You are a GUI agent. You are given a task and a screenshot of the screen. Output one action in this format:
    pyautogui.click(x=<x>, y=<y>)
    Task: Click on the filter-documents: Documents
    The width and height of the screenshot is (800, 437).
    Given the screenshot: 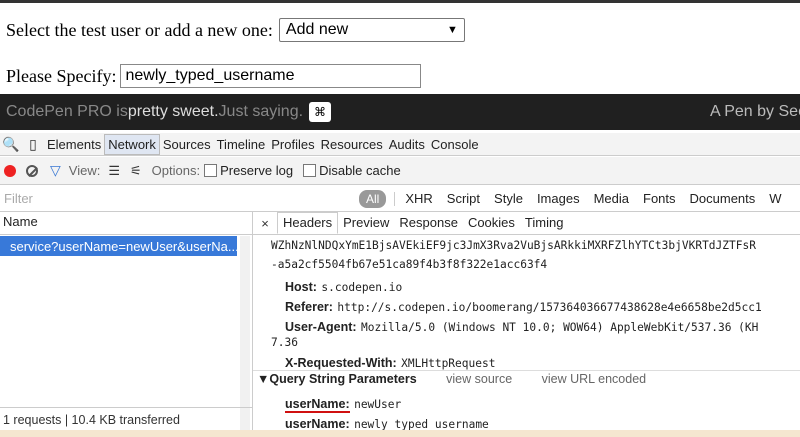 What is the action you would take?
    pyautogui.click(x=723, y=198)
    